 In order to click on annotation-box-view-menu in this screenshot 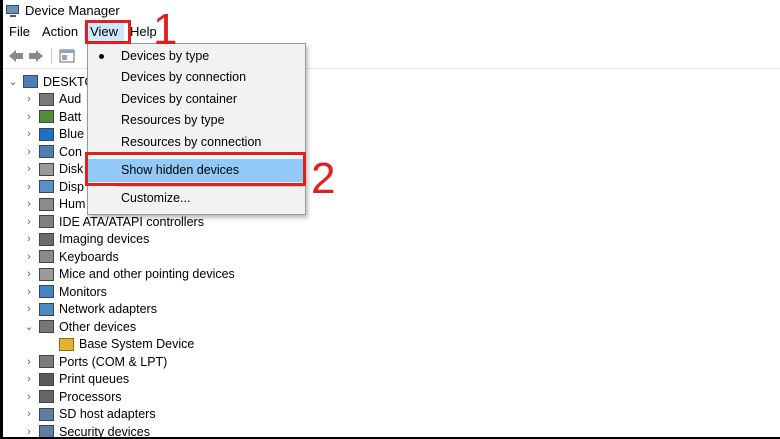, I will do `click(108, 32)`.